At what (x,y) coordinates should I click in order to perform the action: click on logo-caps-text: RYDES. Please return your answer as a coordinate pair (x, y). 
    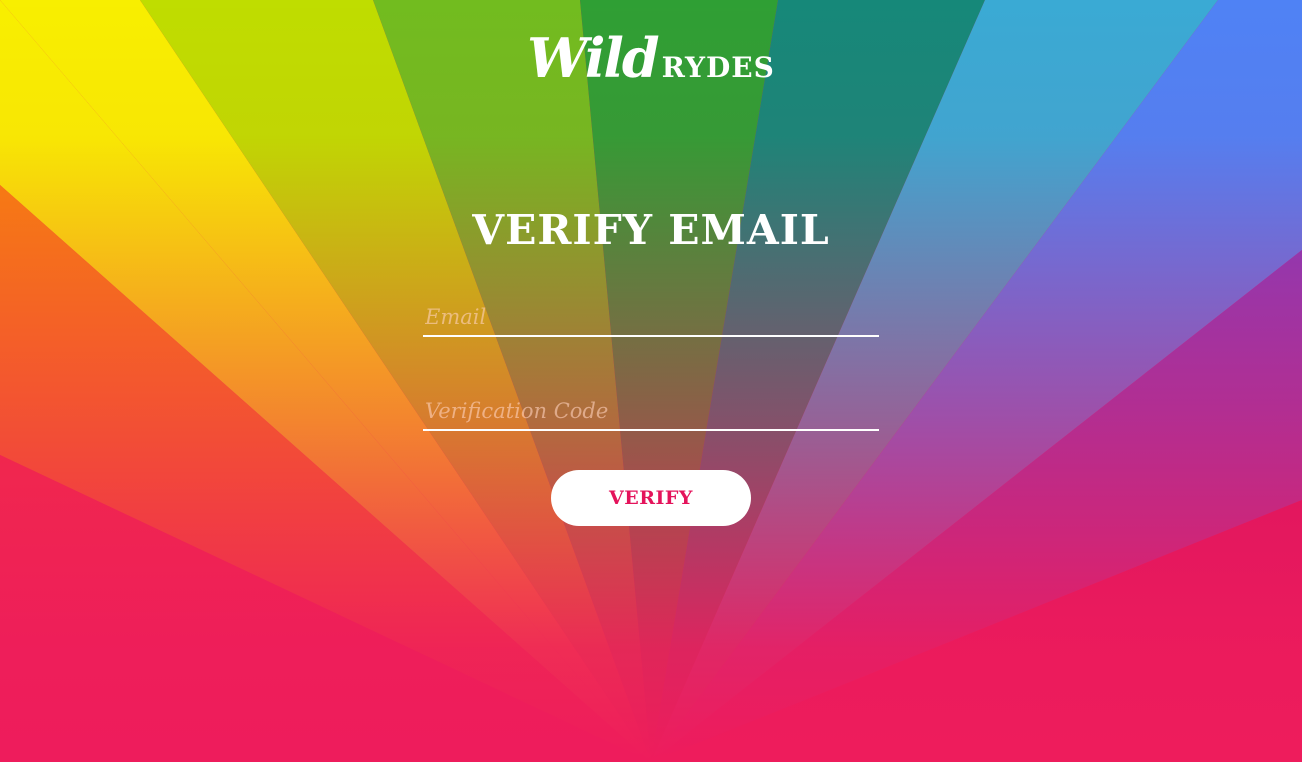
    Looking at the image, I should click on (718, 67).